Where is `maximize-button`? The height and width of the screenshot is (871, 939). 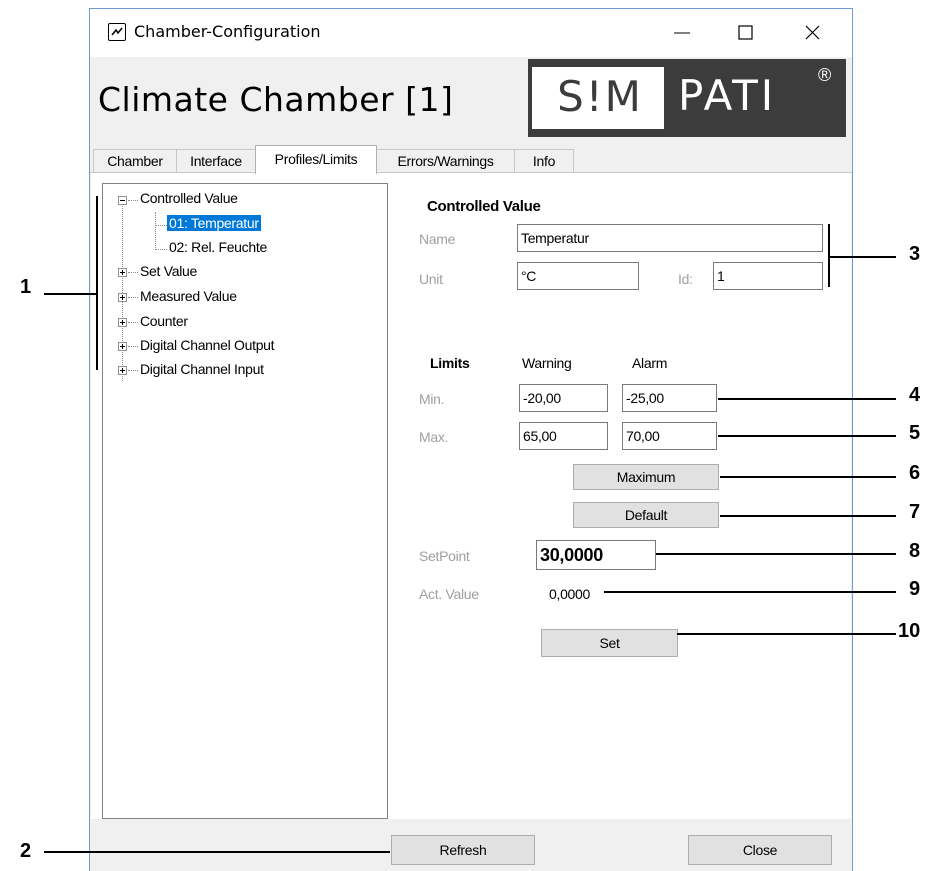
maximize-button is located at coordinates (746, 33).